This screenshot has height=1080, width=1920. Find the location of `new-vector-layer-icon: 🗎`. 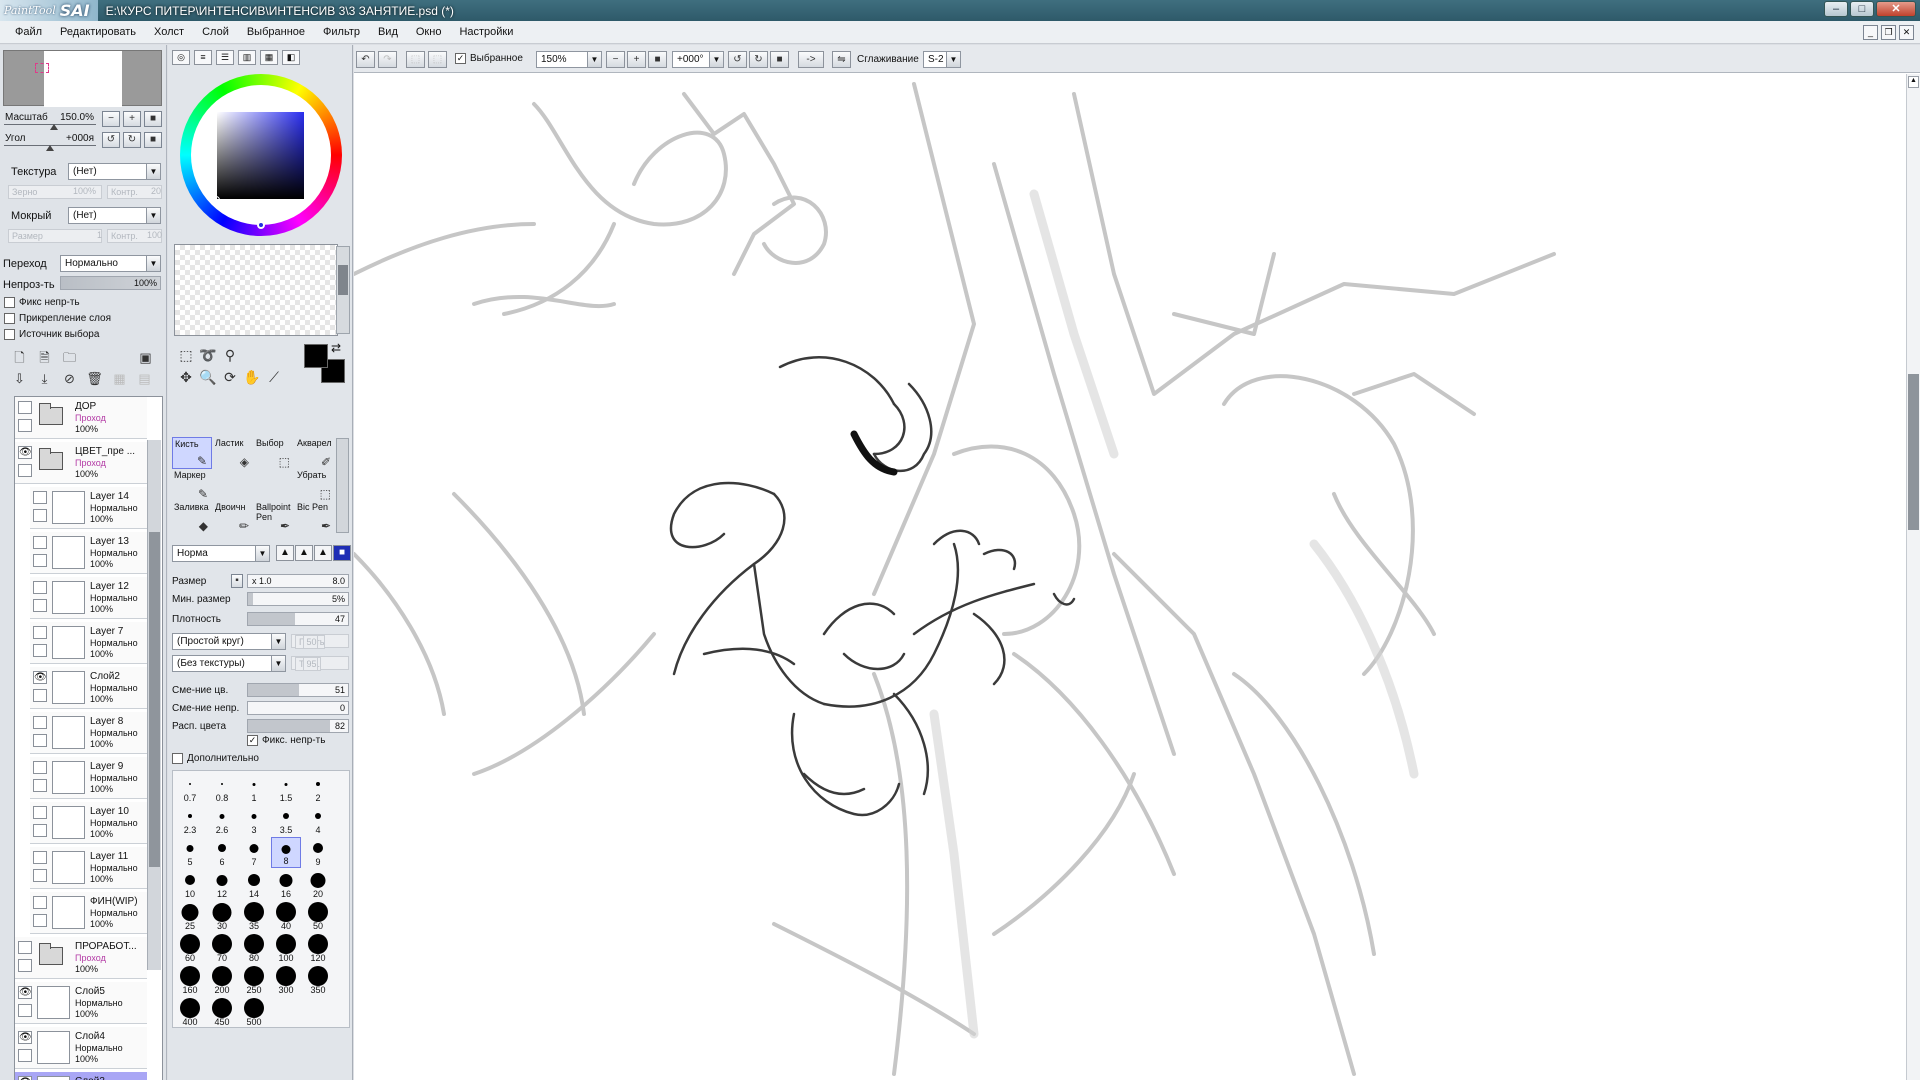

new-vector-layer-icon: 🗎 is located at coordinates (44, 358).